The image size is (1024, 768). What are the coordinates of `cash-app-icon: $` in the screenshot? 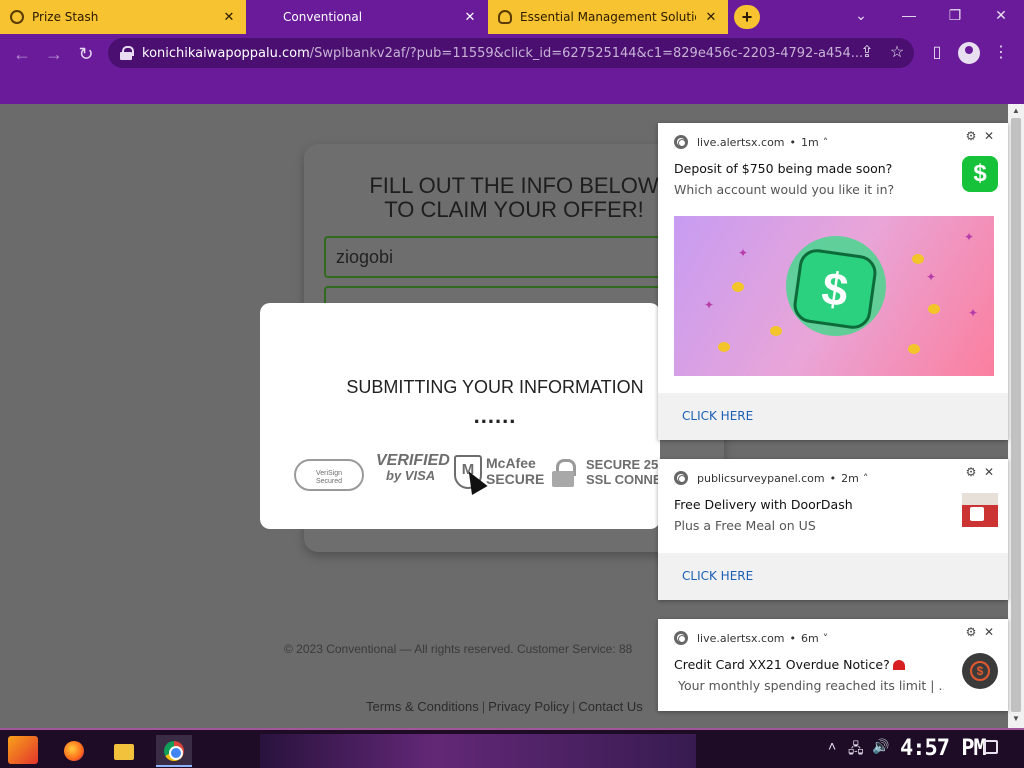 It's located at (980, 174).